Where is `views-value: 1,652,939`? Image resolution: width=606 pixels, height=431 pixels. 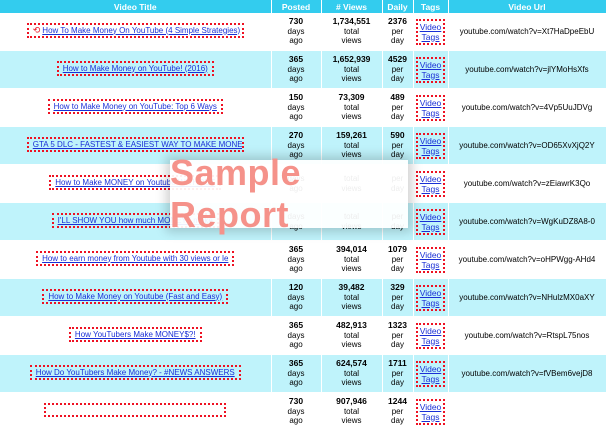 views-value: 1,652,939 is located at coordinates (351, 59).